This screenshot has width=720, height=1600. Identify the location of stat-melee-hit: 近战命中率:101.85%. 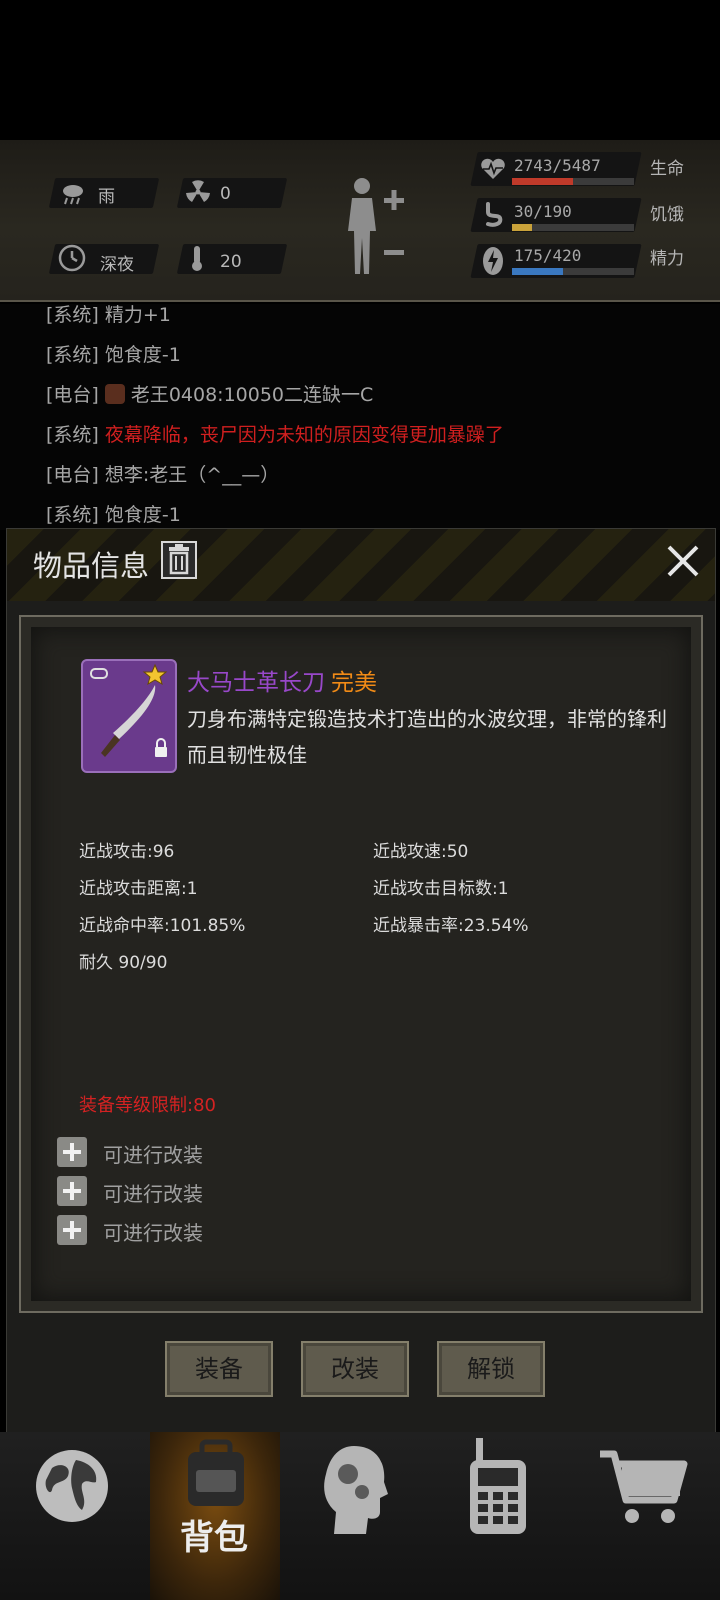
(162, 926).